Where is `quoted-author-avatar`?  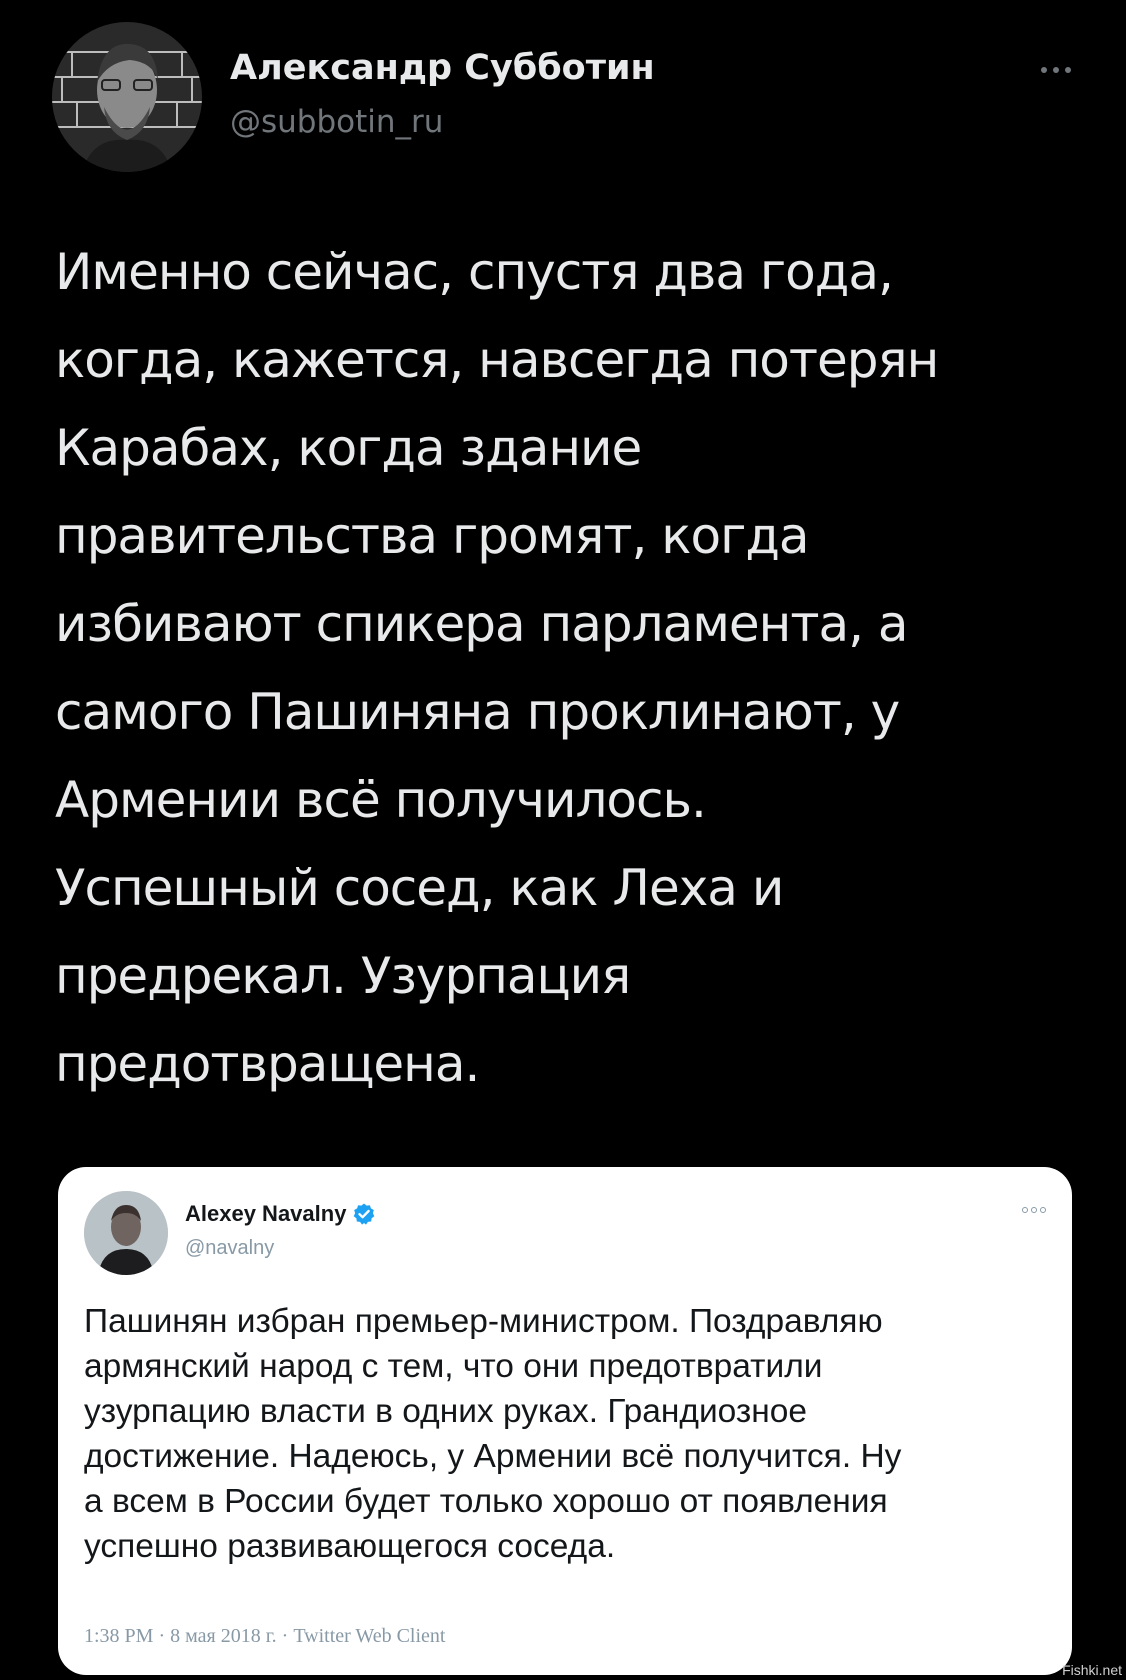
quoted-author-avatar is located at coordinates (126, 1233).